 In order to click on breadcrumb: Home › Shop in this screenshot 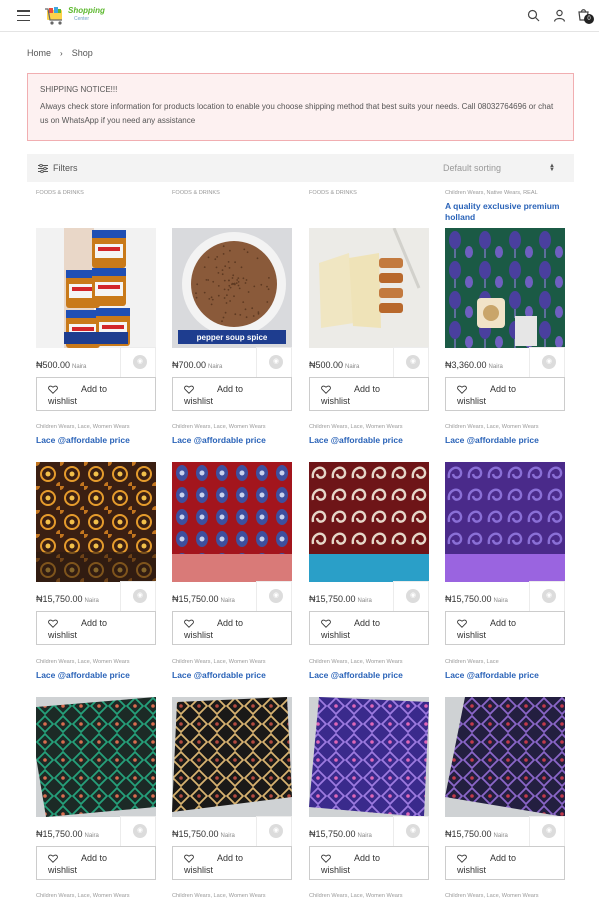, I will do `click(60, 53)`.